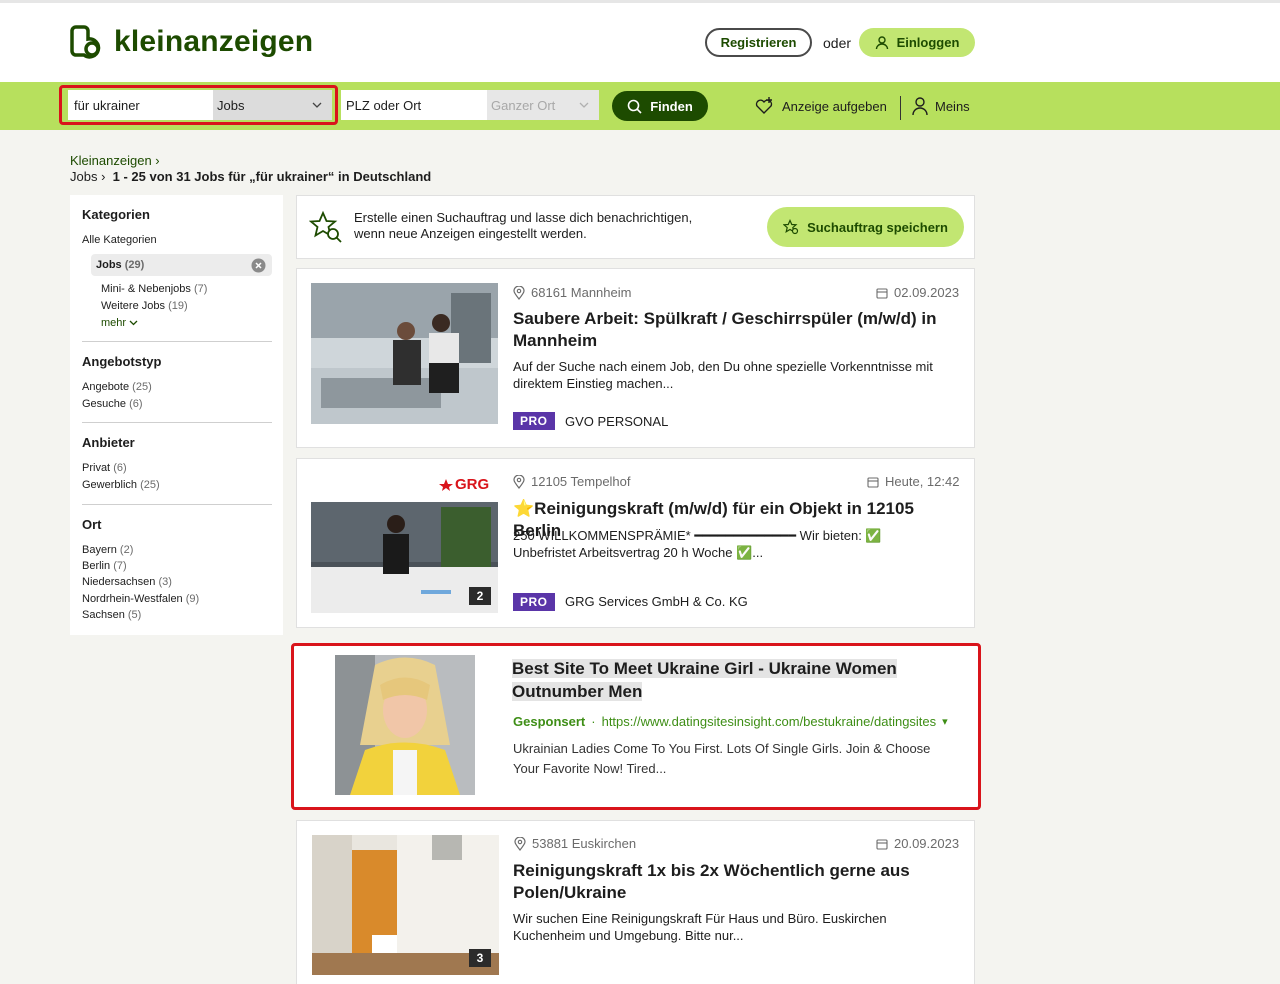 Image resolution: width=1280 pixels, height=984 pixels. I want to click on location-item: Niedersachsen (3), so click(127, 582).